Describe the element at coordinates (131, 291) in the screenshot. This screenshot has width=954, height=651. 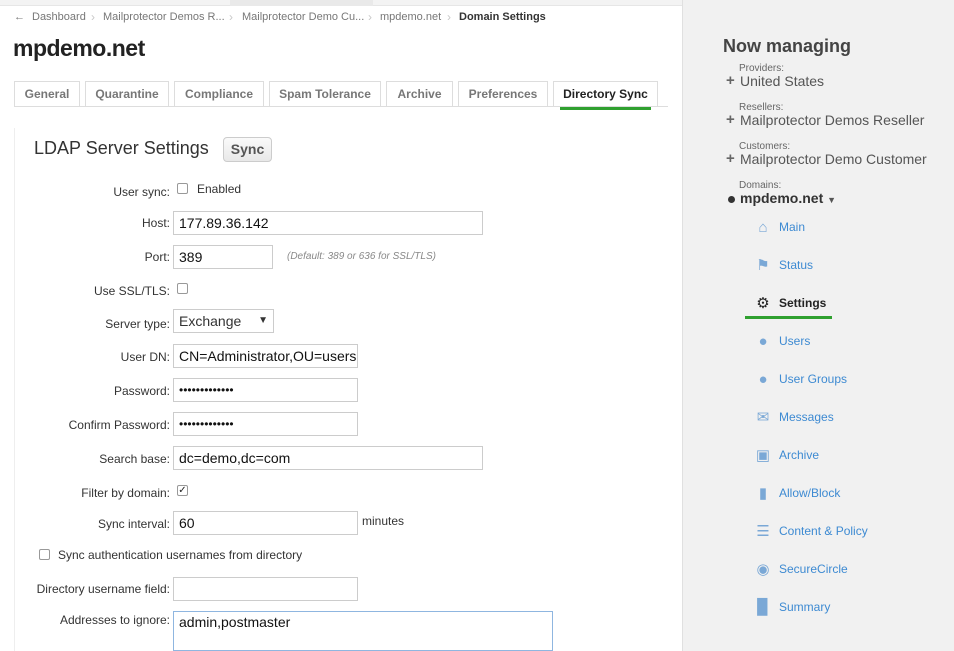
I see `ssl-label: Use SSL/TLS:` at that location.